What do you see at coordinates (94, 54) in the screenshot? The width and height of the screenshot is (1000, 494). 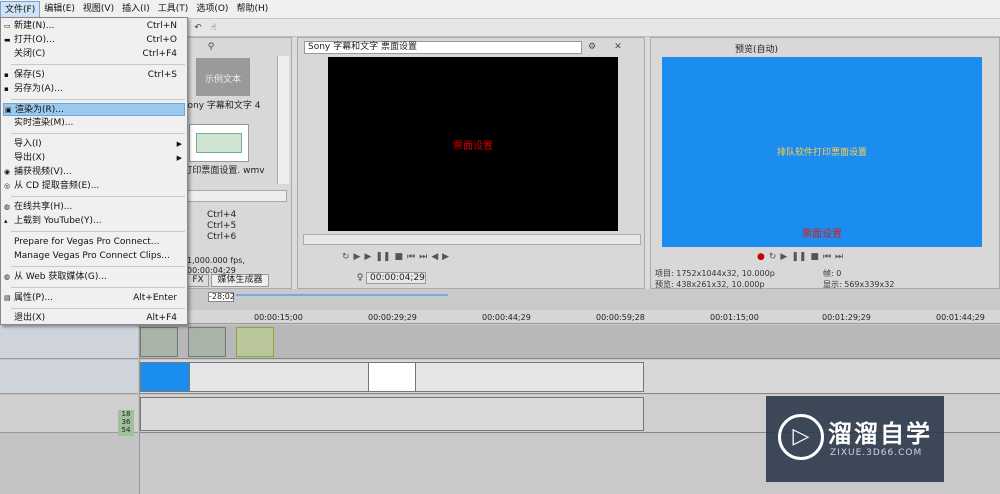 I see `menu-item-close: 关闭(C) Ctrl+F4` at bounding box center [94, 54].